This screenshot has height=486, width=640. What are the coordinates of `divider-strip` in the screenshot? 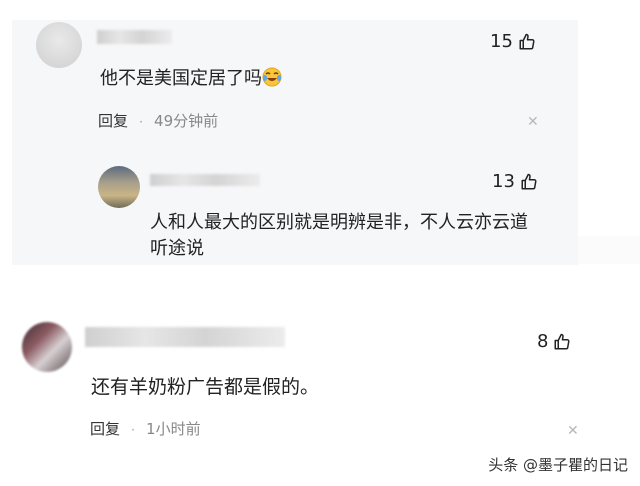 It's located at (609, 250).